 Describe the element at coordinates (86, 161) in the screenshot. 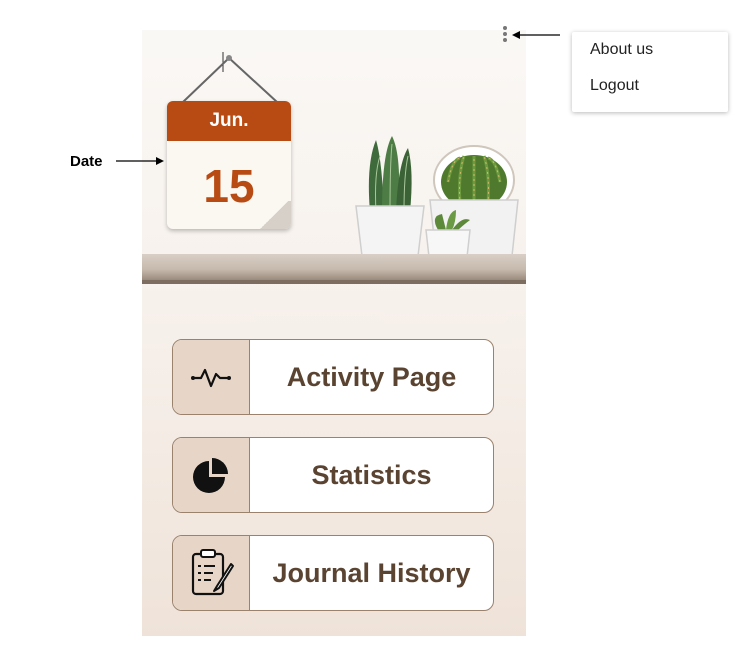

I see `date-annotation-label: Date` at that location.